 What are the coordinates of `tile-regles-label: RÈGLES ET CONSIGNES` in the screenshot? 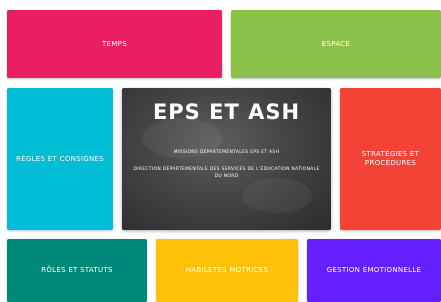 It's located at (60, 158).